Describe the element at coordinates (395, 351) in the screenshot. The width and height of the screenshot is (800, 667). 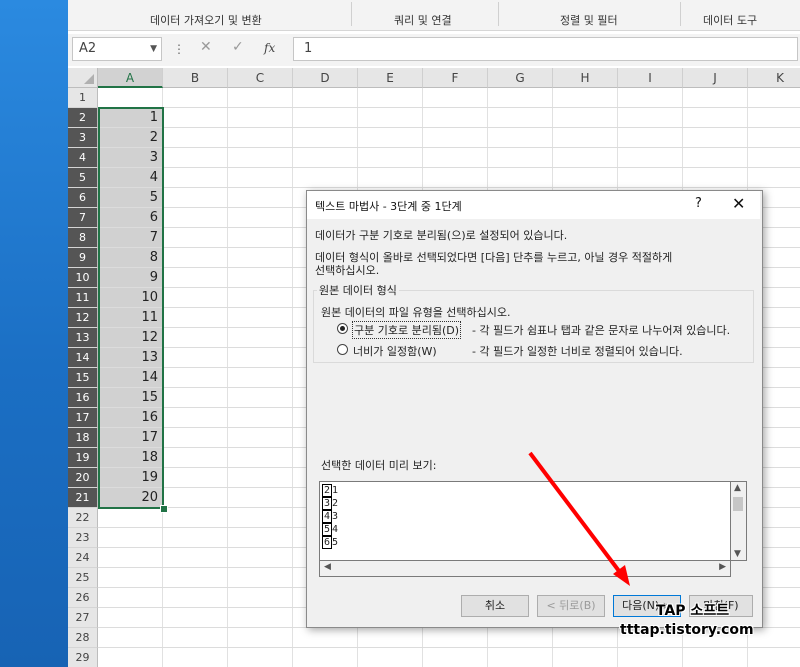
I see `fixed-width-label: 너비가 일정함(W)` at that location.